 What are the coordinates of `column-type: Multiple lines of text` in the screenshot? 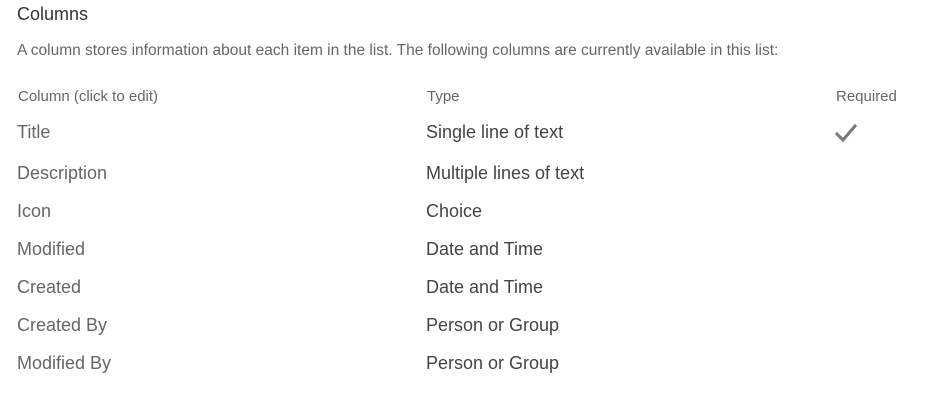 It's located at (505, 173).